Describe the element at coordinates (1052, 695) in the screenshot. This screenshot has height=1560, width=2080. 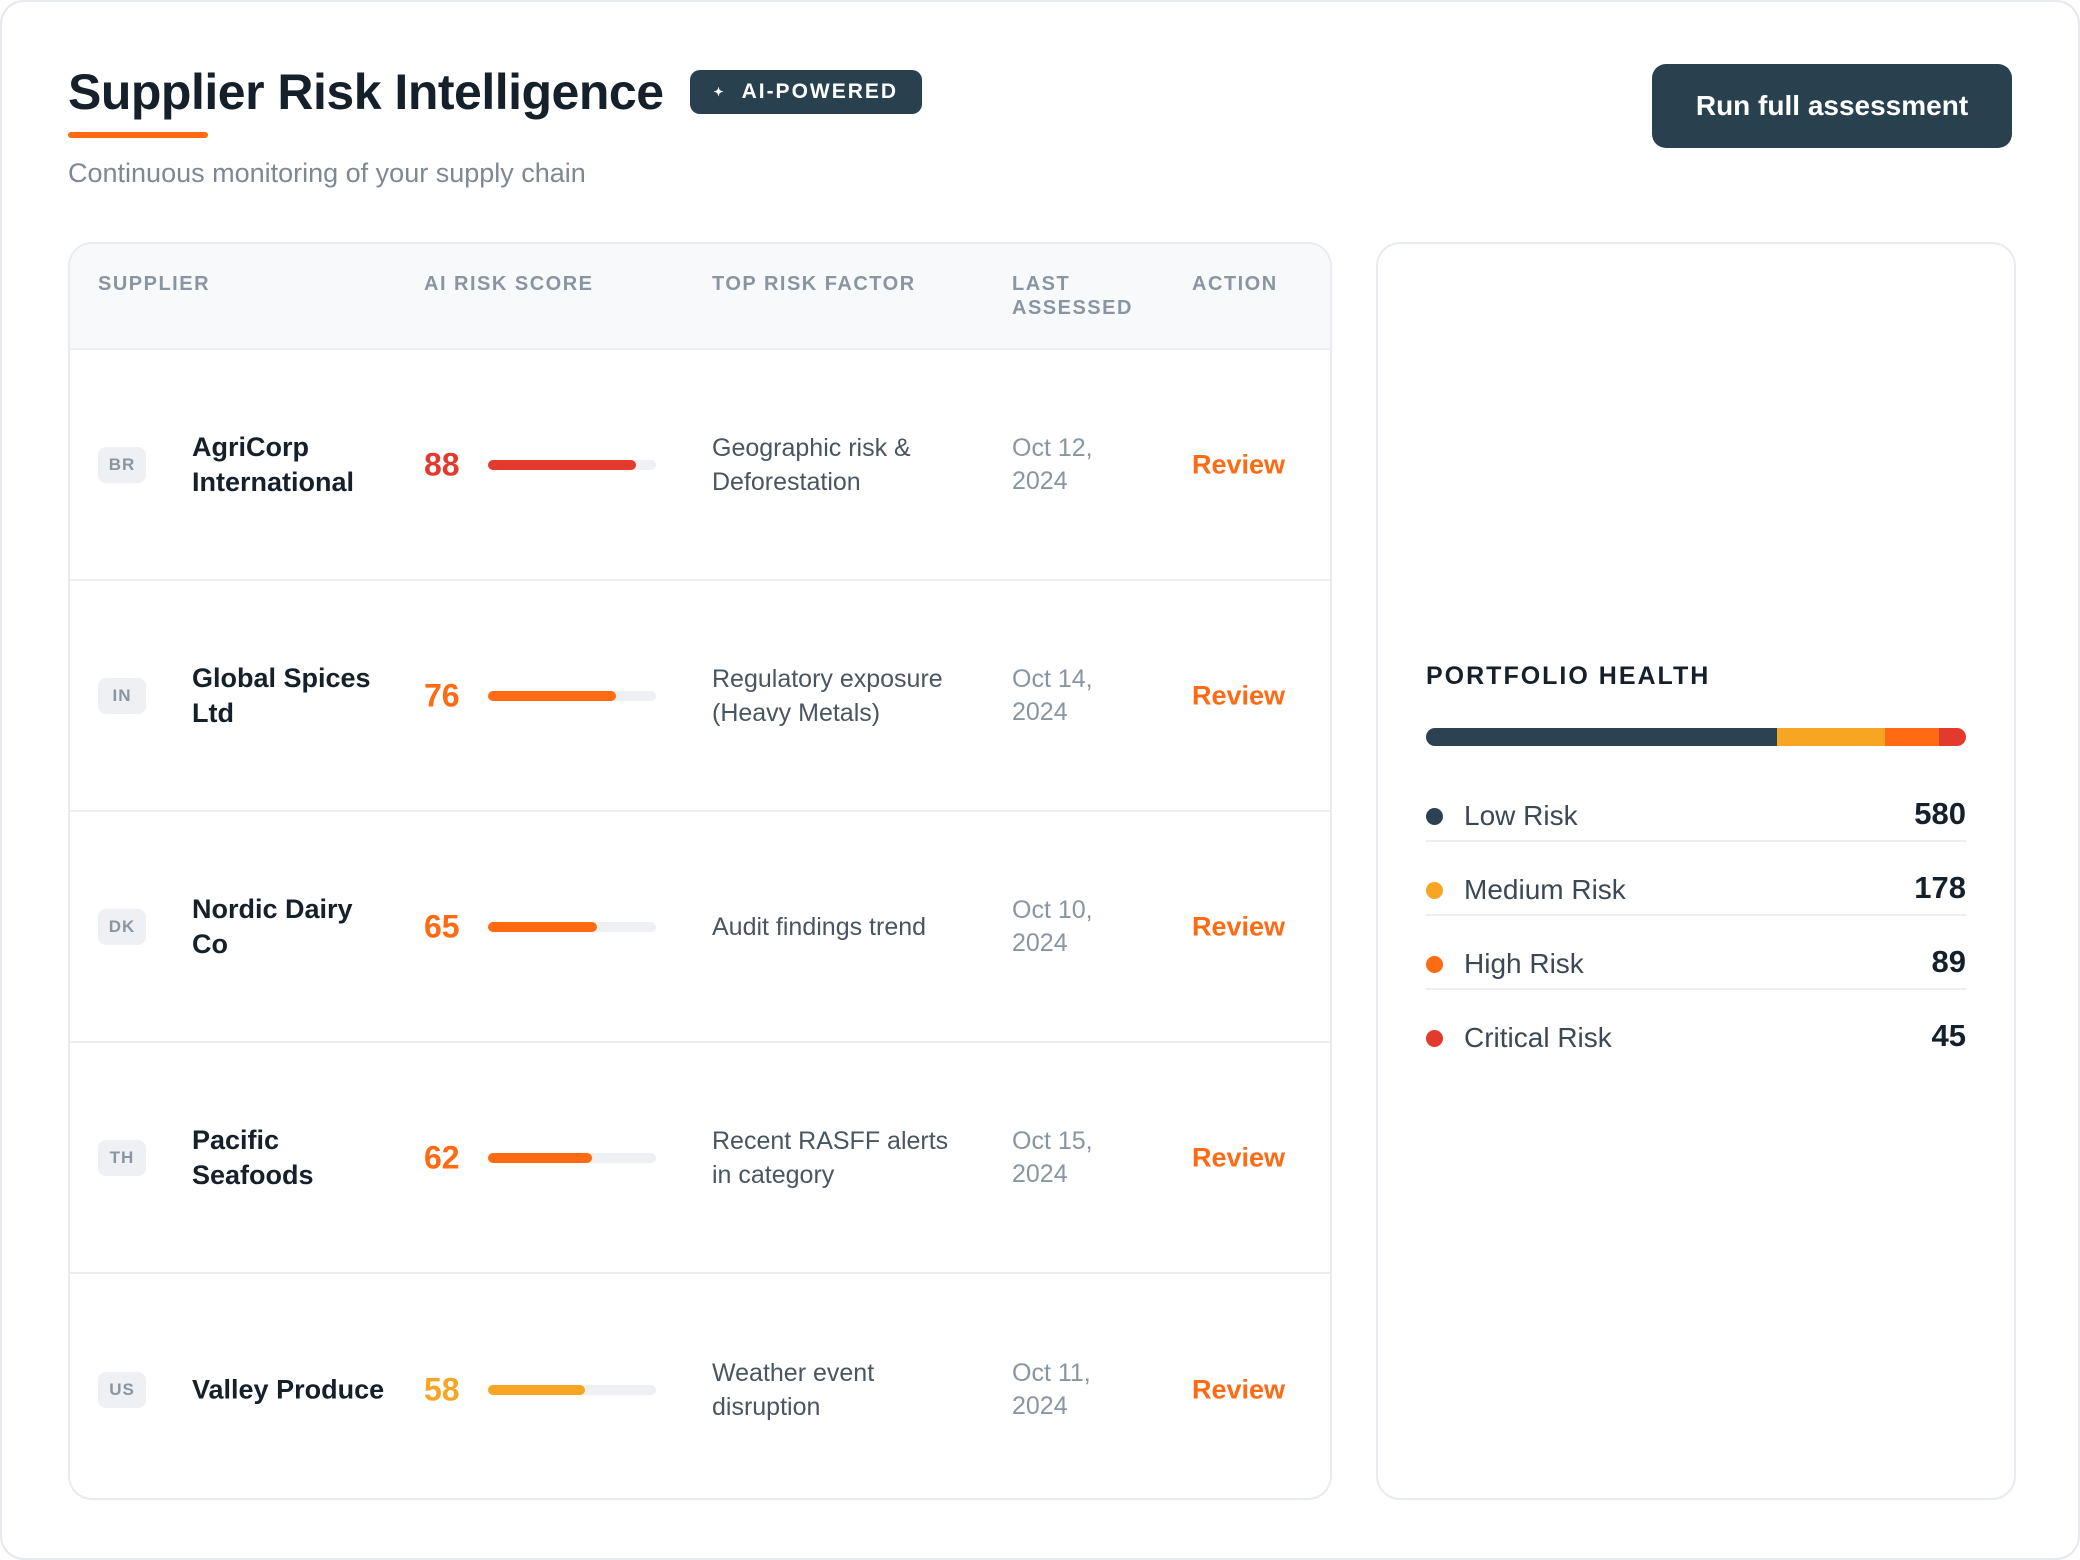
I see `last-assessed-date: Oct 14, 2024` at that location.